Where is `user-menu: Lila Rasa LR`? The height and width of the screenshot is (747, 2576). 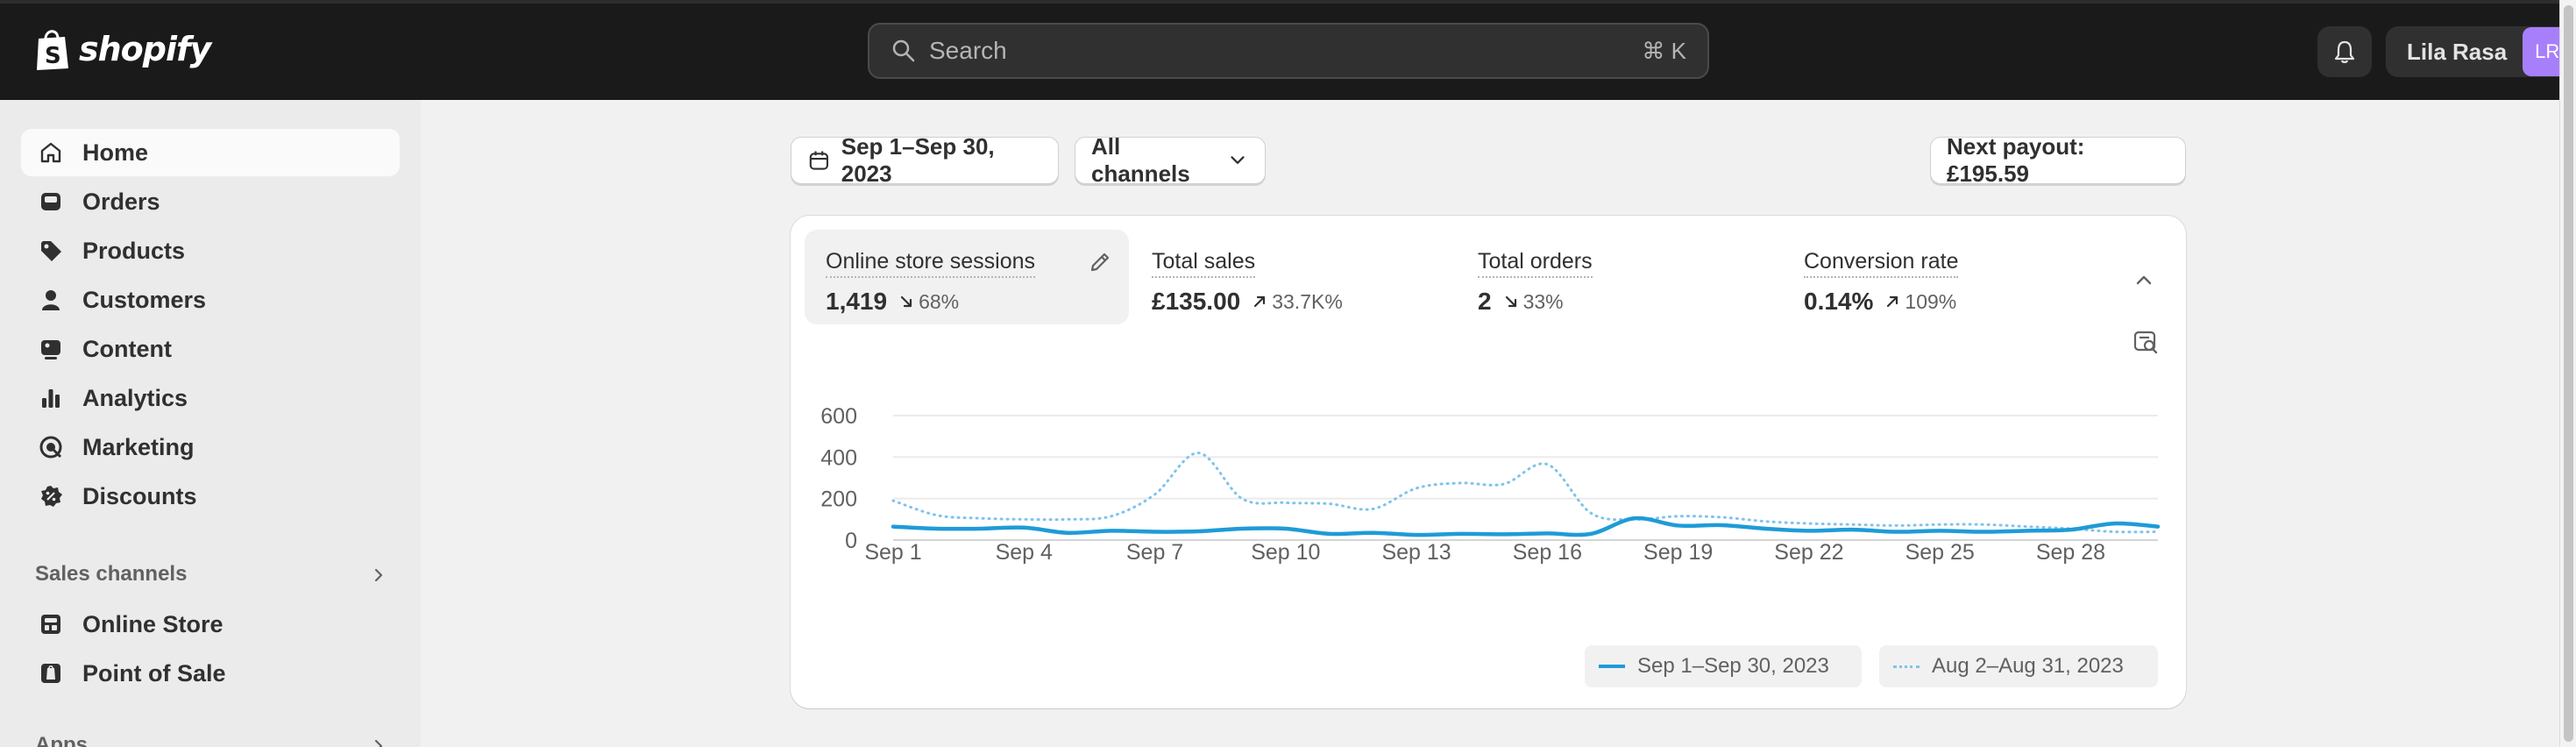 user-menu: Lila Rasa LR is located at coordinates (2481, 51).